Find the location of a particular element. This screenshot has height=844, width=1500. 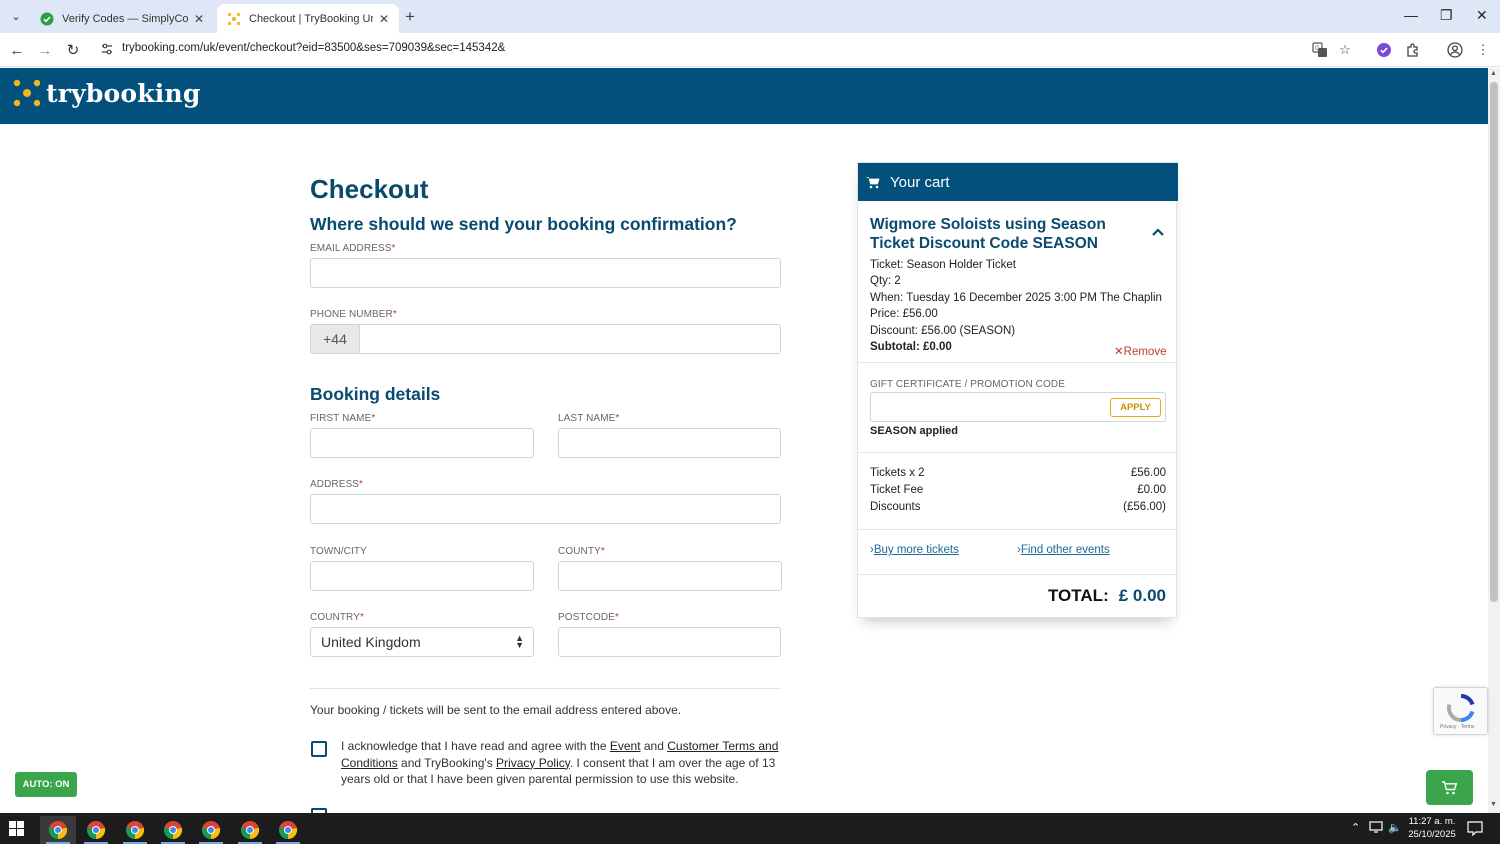

restore-icon: ❐ is located at coordinates (1446, 15).